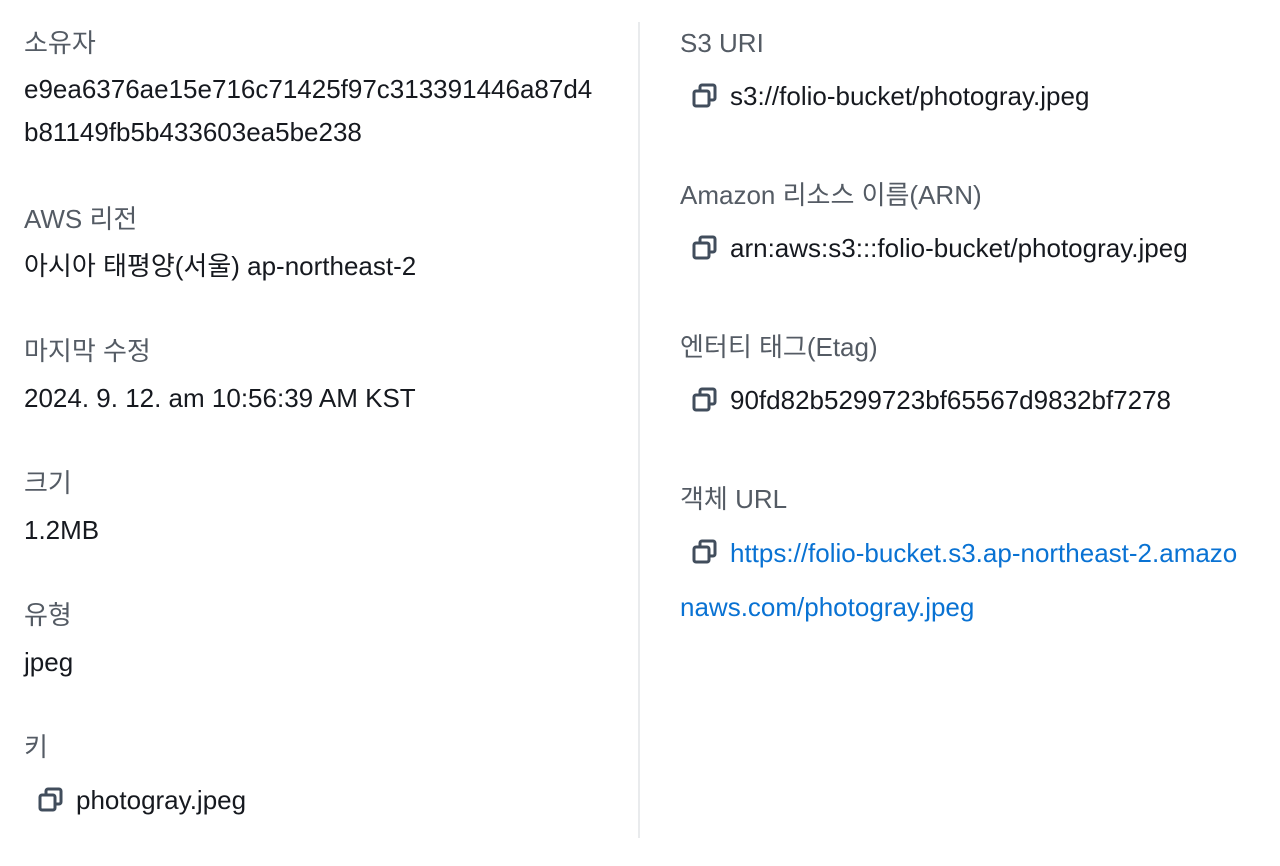 The image size is (1280, 866). I want to click on last-modified-value: 2024. 9. 12. am 10:56:39 AM KST, so click(220, 398).